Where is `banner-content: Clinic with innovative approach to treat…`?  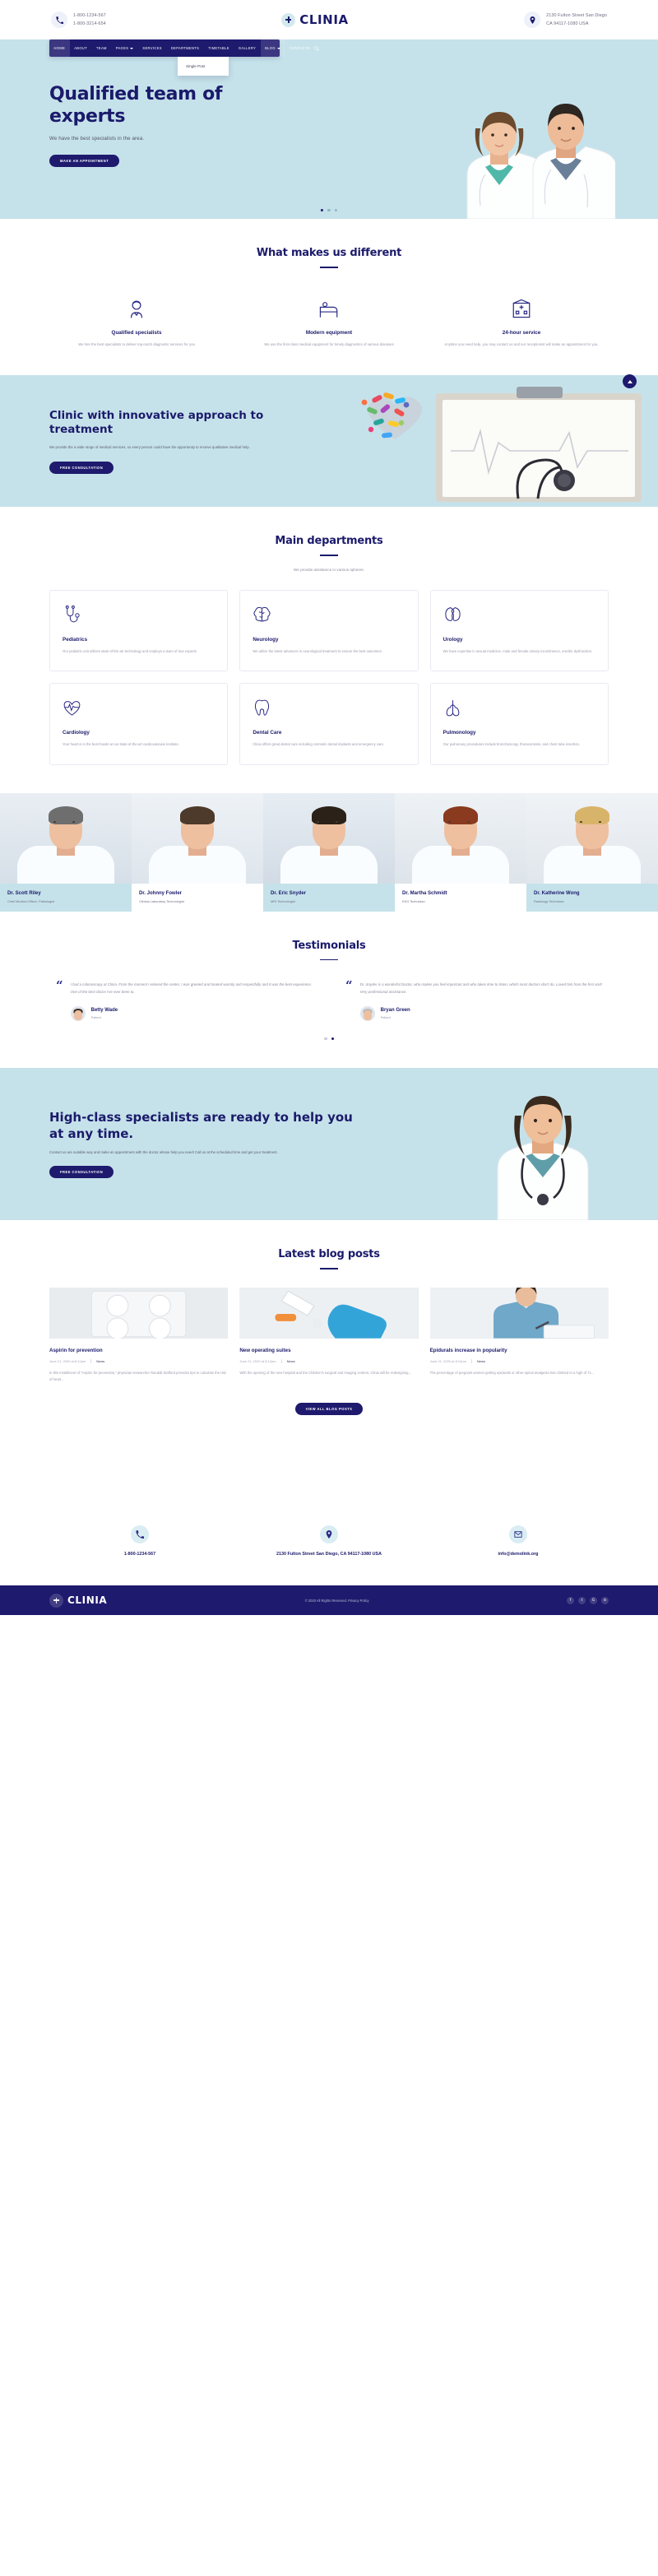
banner-content: Clinic with innovative approach to treat… is located at coordinates (135, 441).